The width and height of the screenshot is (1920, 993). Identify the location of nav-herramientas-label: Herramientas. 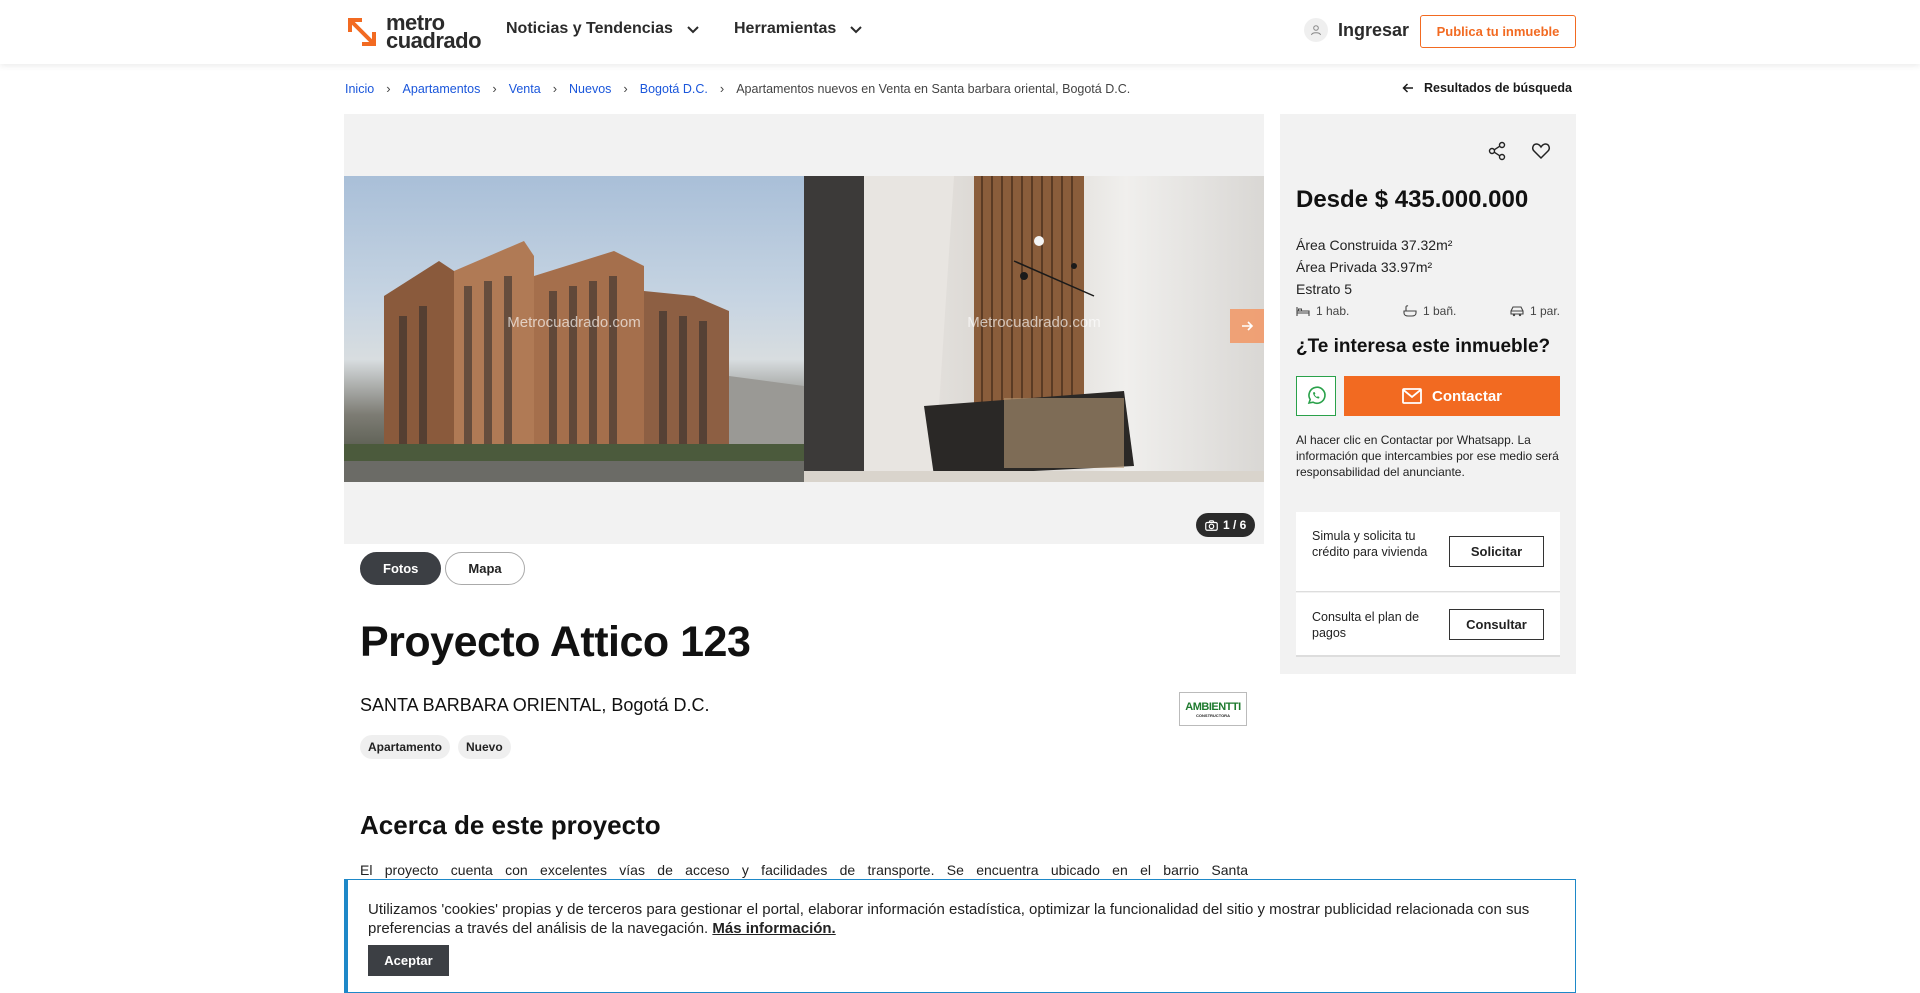
(785, 28).